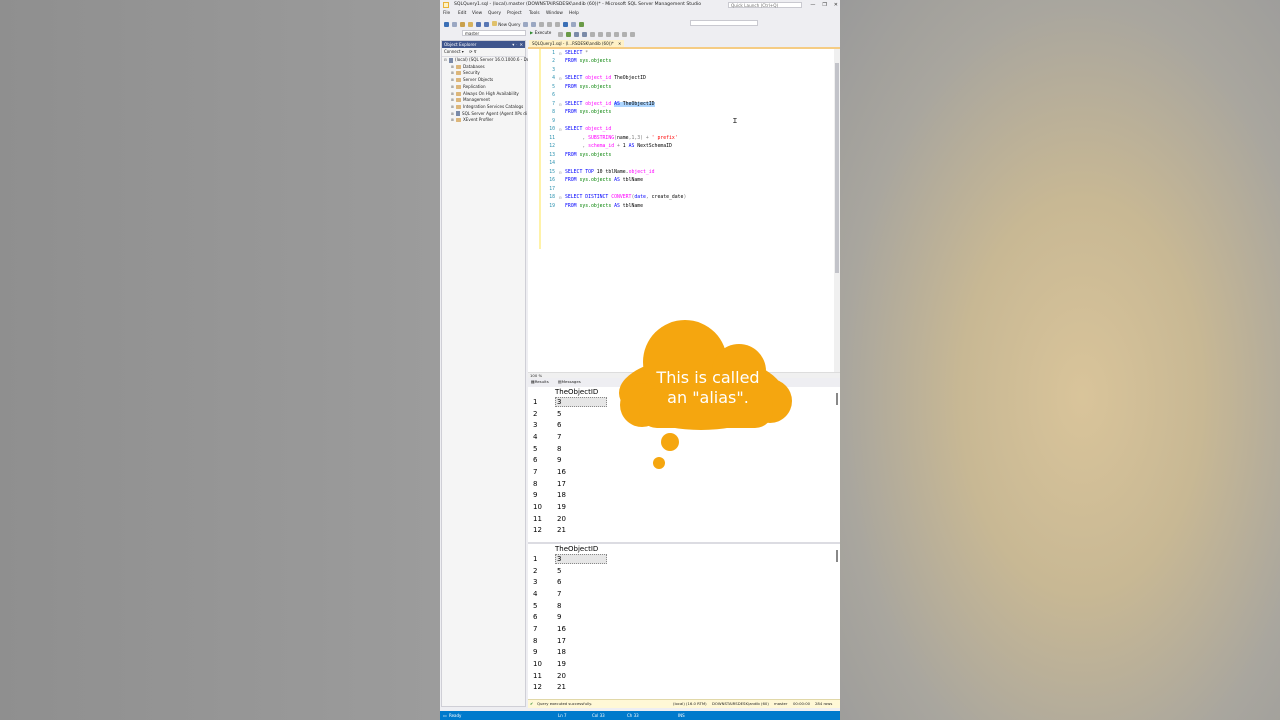 The image size is (1280, 720). Describe the element at coordinates (468, 67) in the screenshot. I see `tree-node: ⊞ Databases` at that location.